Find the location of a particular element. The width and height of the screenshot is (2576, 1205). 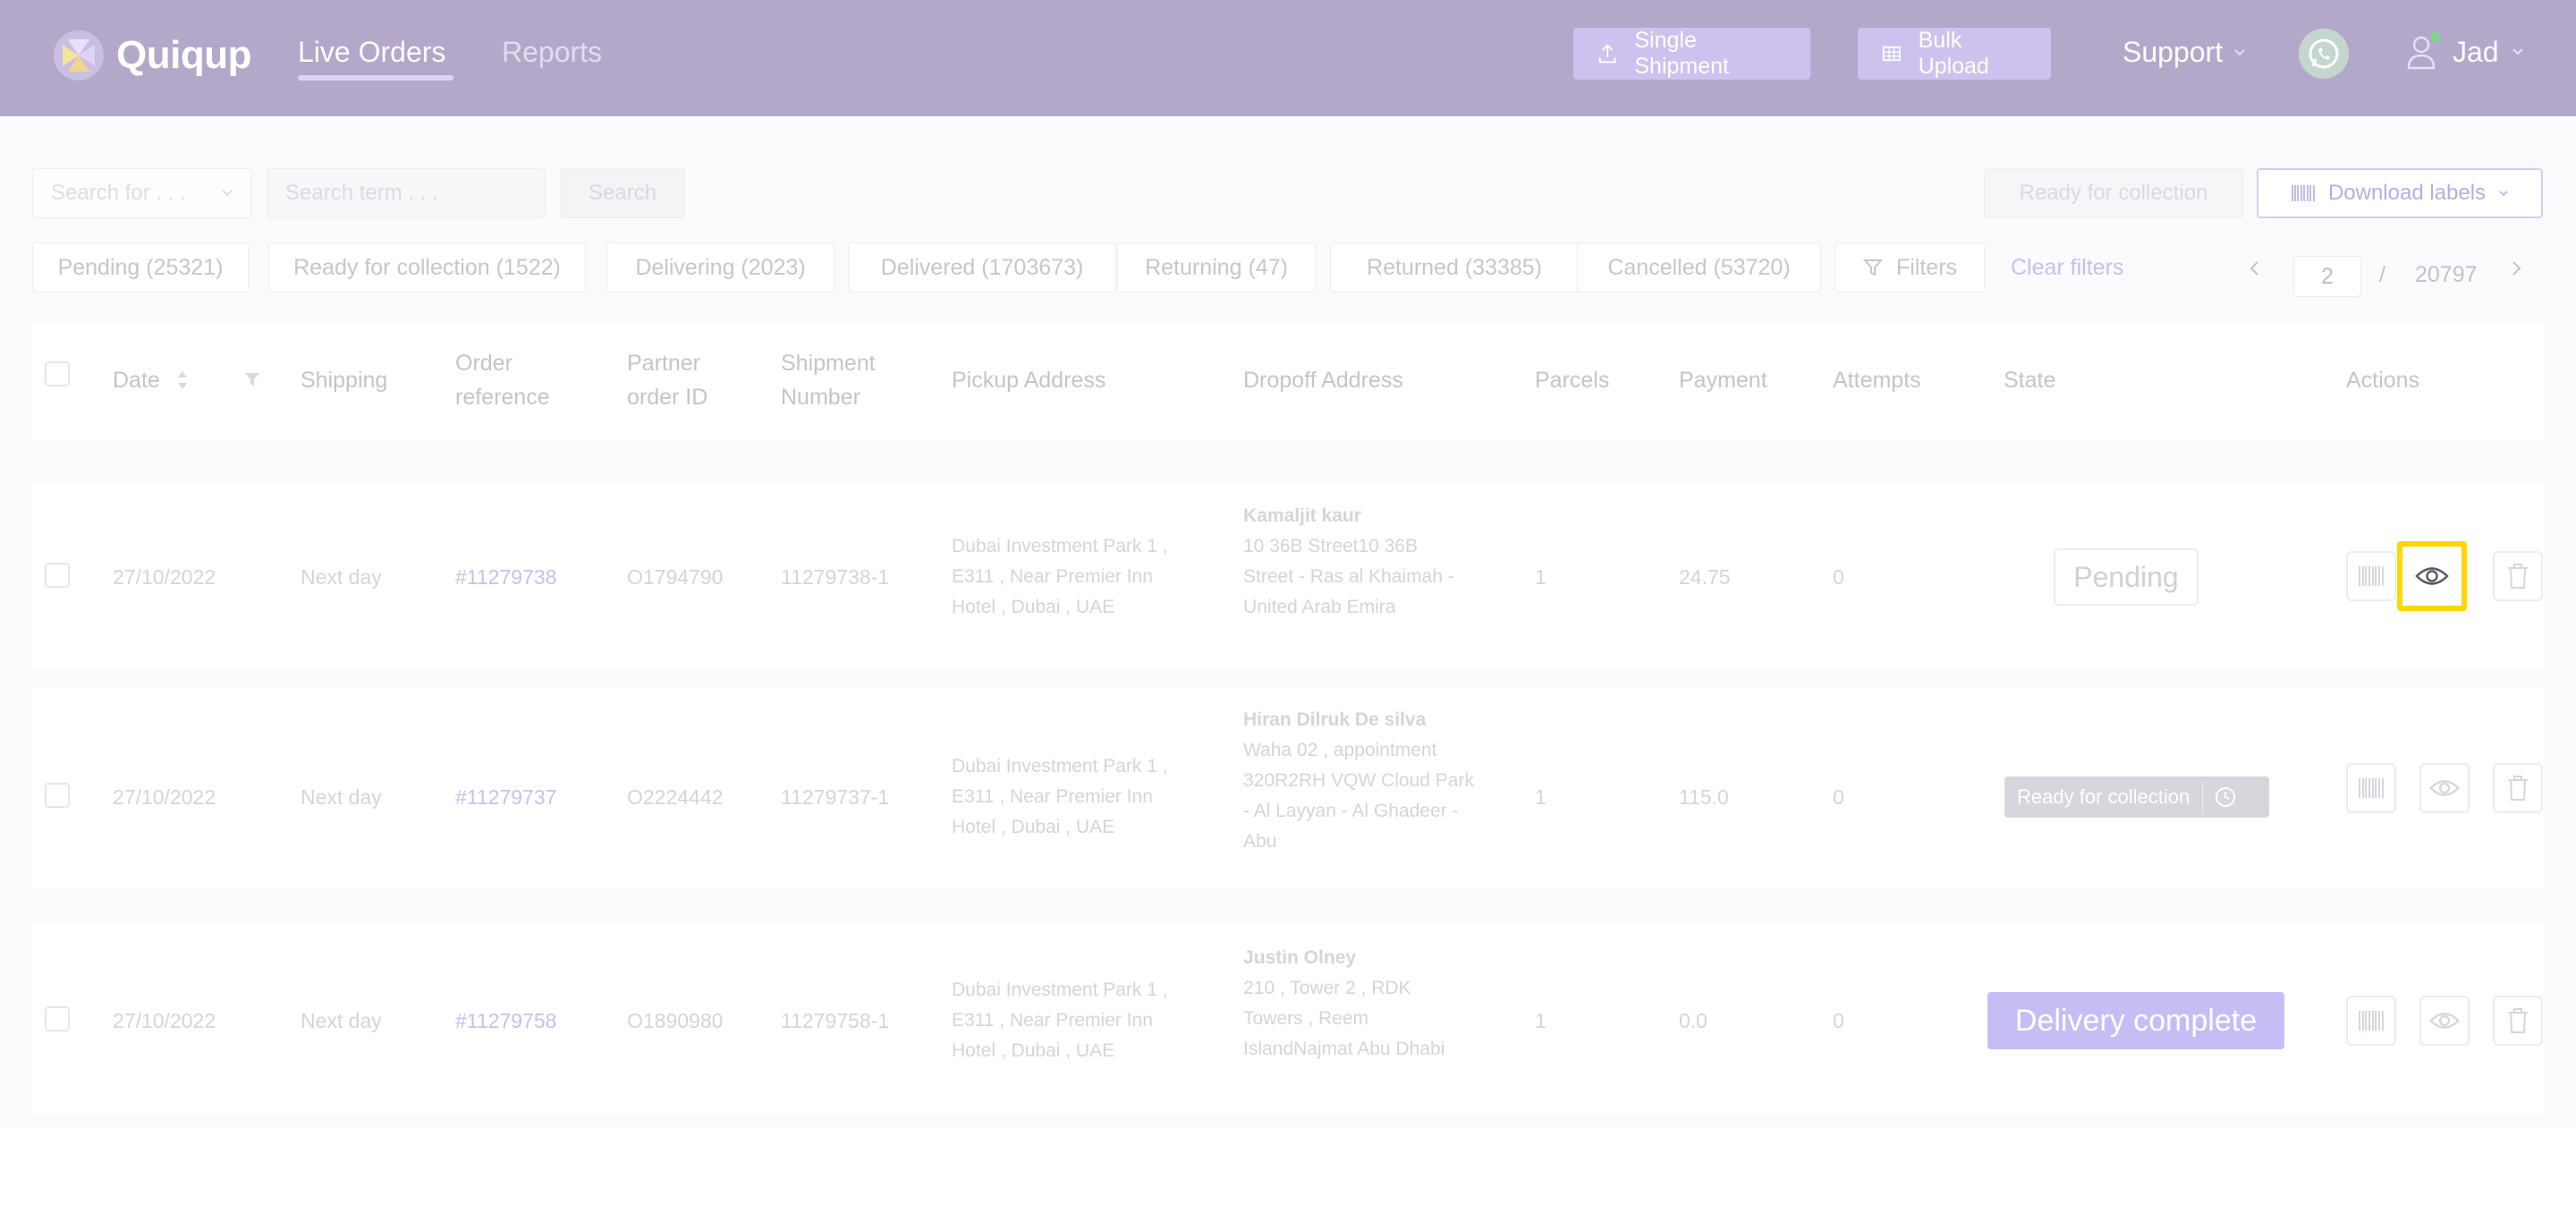

row-order-reference-link: #11279758 is located at coordinates (505, 1021).